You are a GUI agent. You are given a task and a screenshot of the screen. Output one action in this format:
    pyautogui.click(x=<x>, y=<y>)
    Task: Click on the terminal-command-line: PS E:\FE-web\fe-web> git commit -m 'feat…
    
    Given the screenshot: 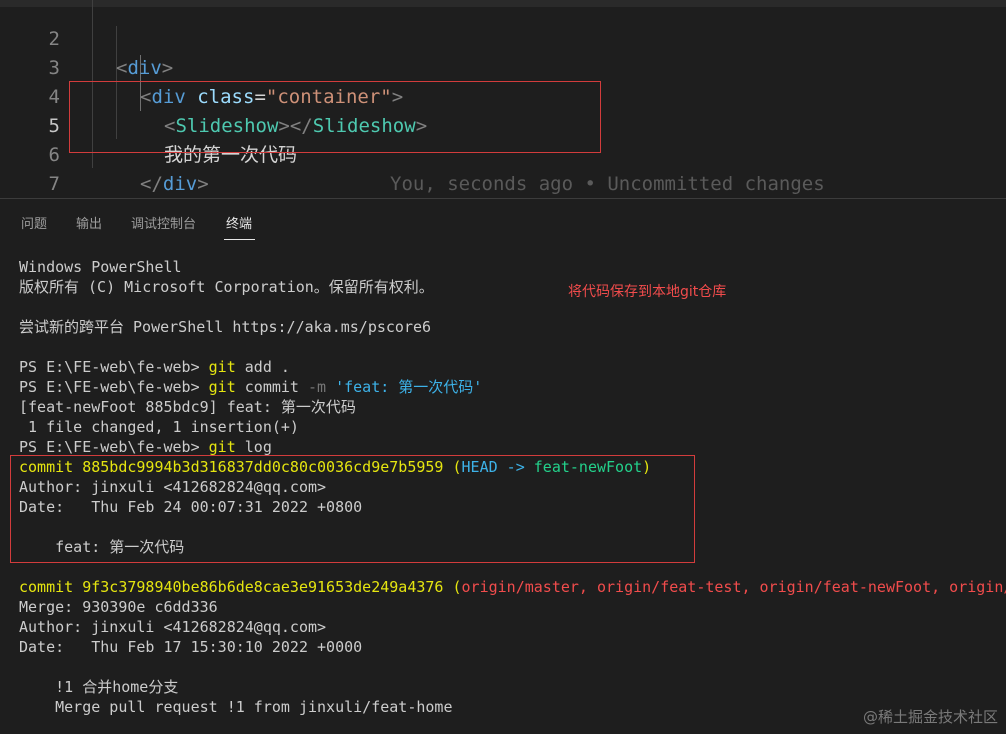 What is the action you would take?
    pyautogui.click(x=250, y=387)
    